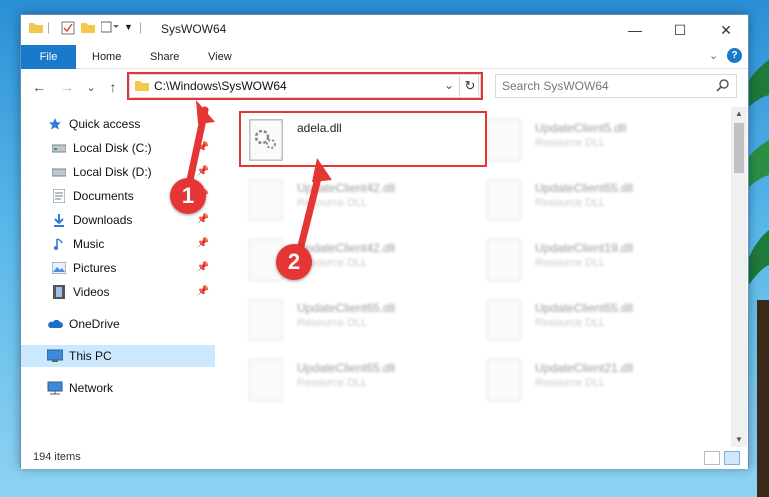 This screenshot has width=769, height=497. What do you see at coordinates (36, 27) in the screenshot?
I see `folder-icon` at bounding box center [36, 27].